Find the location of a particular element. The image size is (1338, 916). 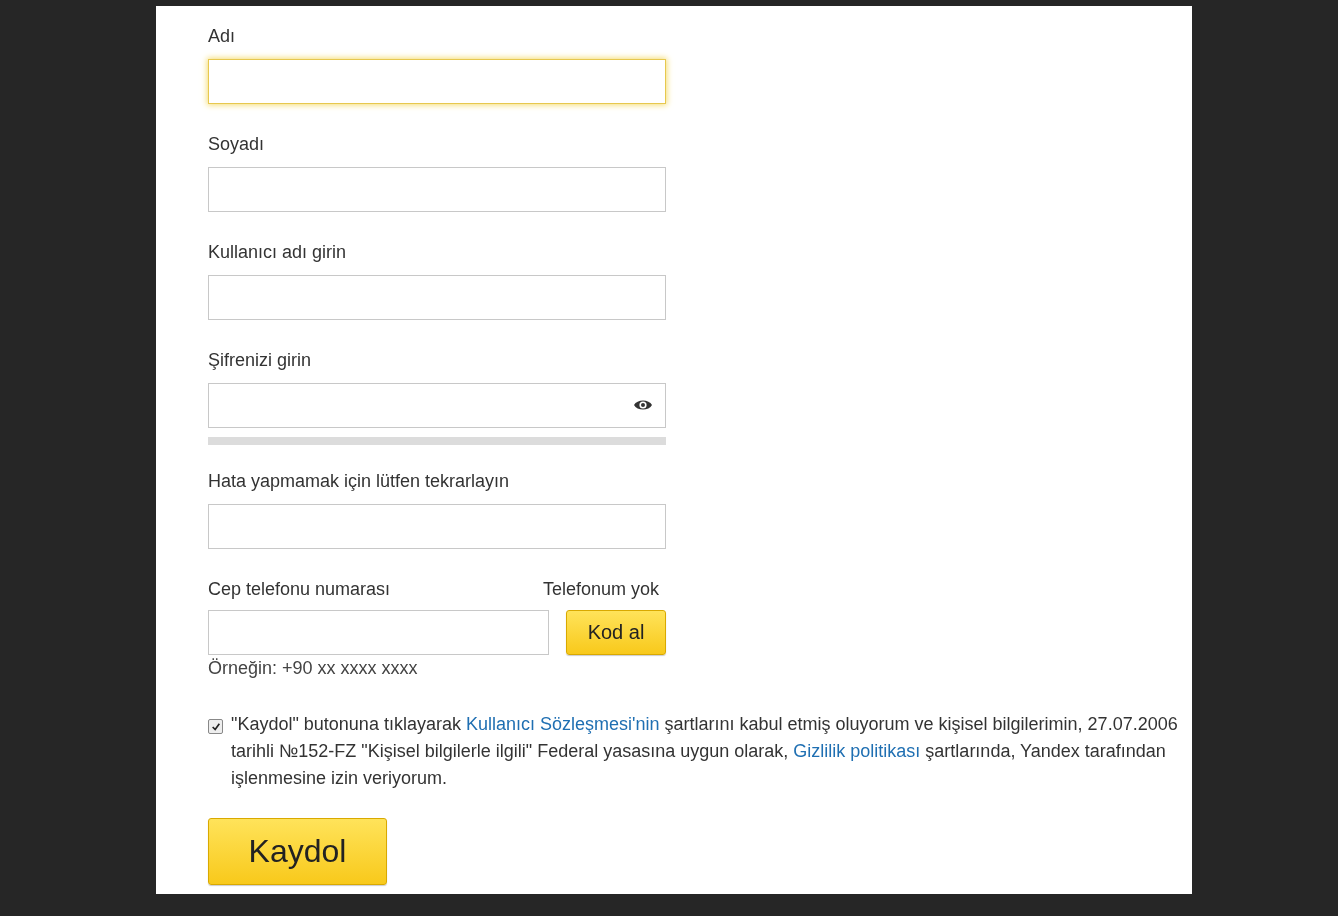

field-label: Şifrenizi girin is located at coordinates (260, 360).